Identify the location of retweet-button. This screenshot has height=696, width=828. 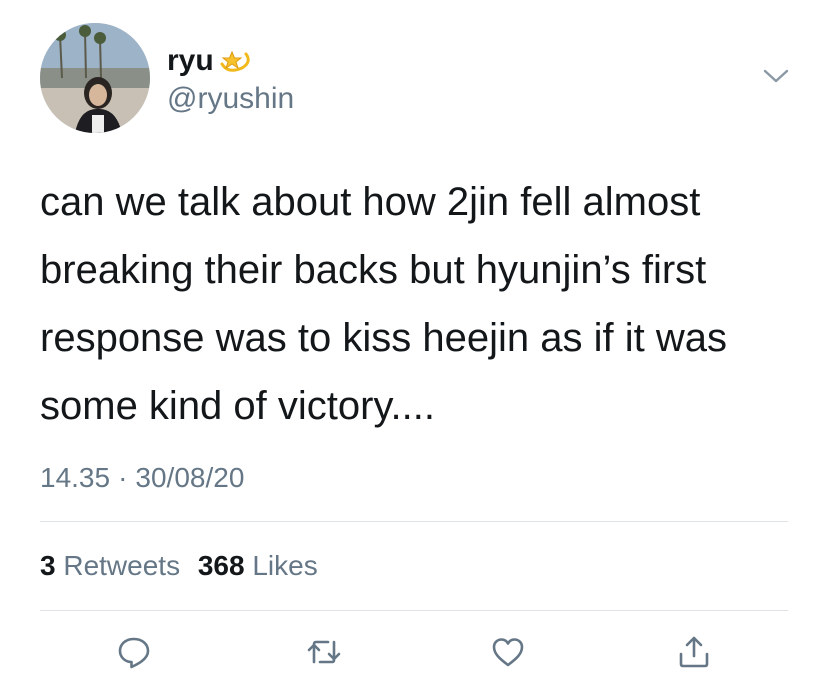
(324, 652).